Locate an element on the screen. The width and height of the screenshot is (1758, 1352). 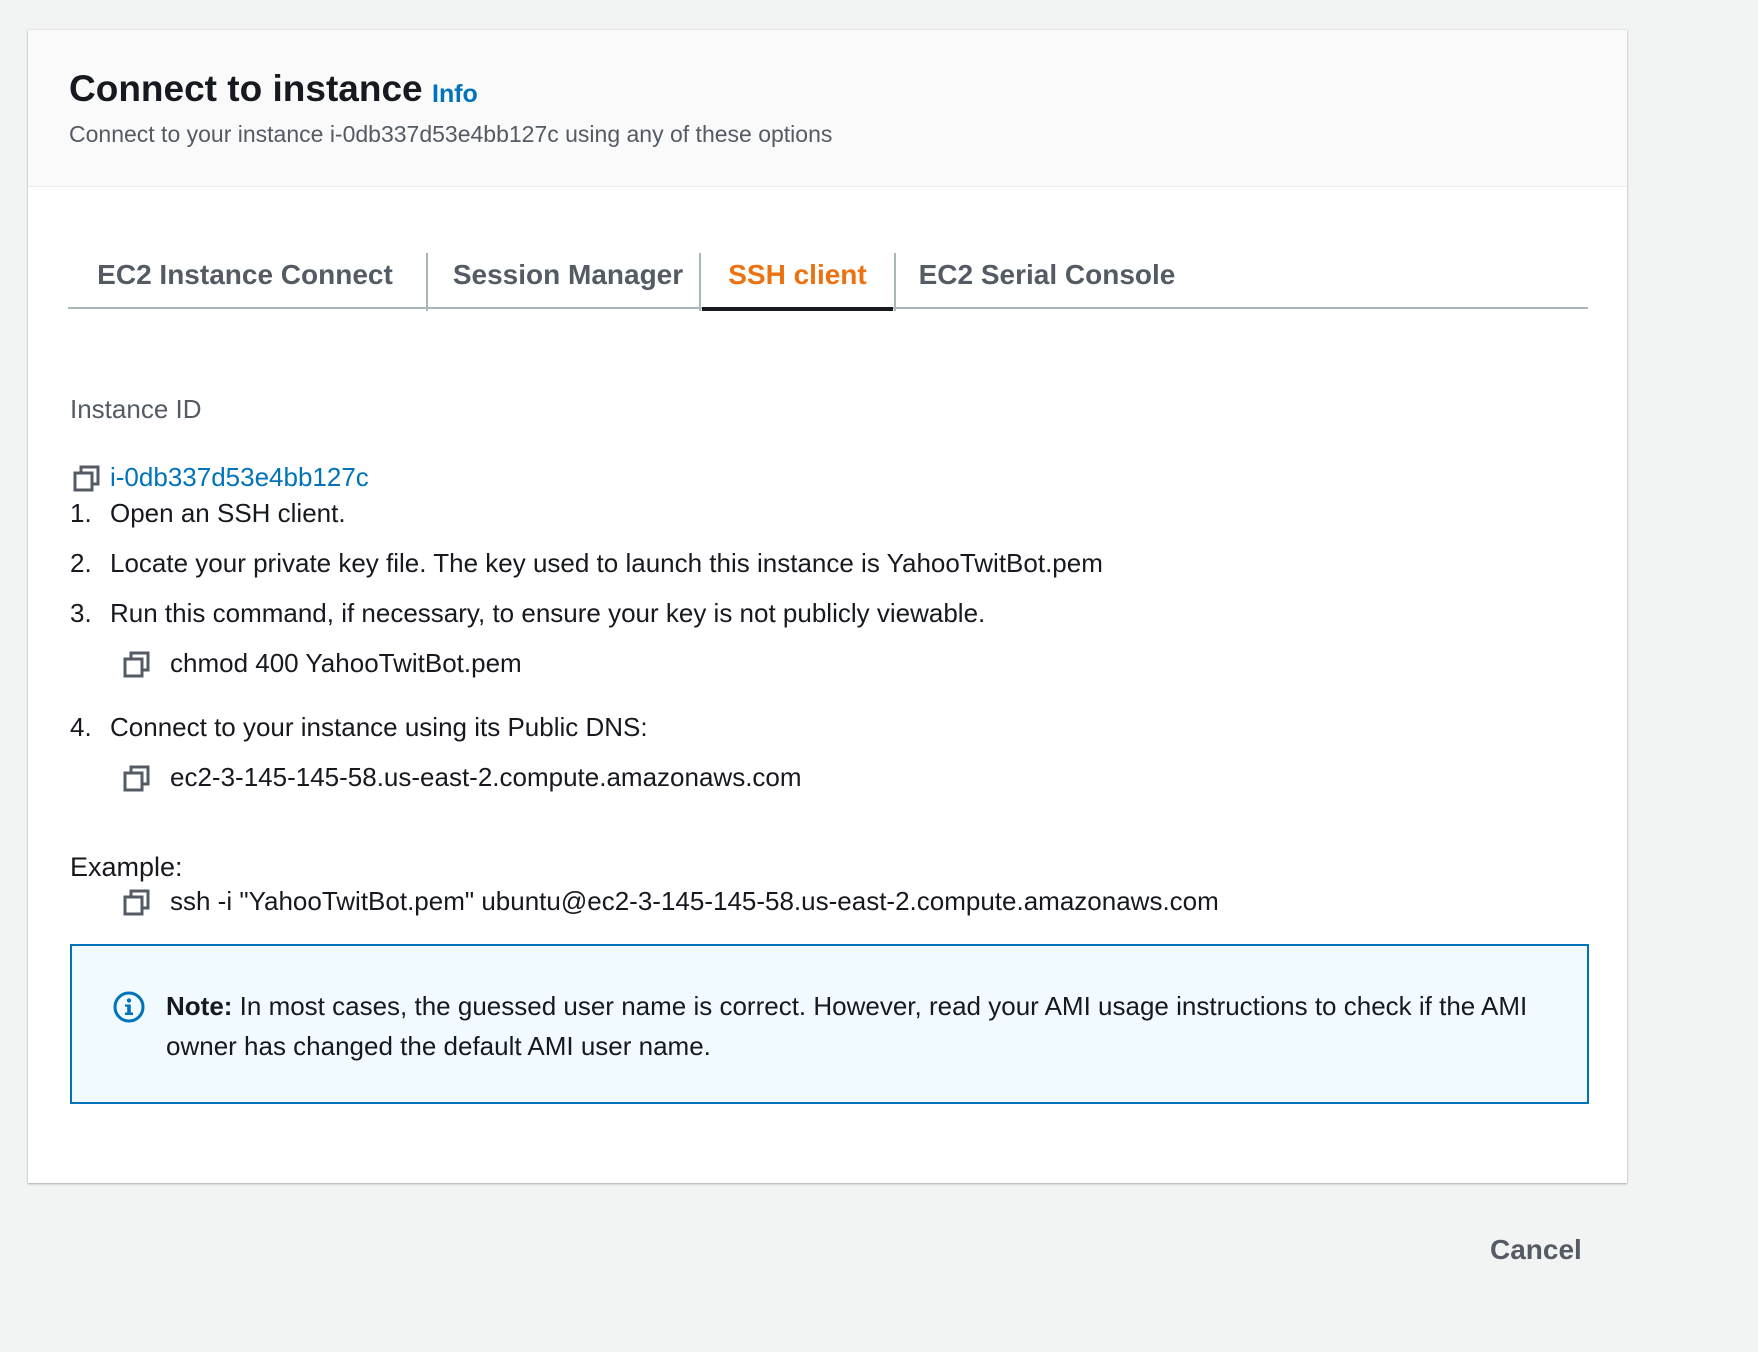
instance-id-value: i-0db337d53e4bb127c is located at coordinates (239, 477).